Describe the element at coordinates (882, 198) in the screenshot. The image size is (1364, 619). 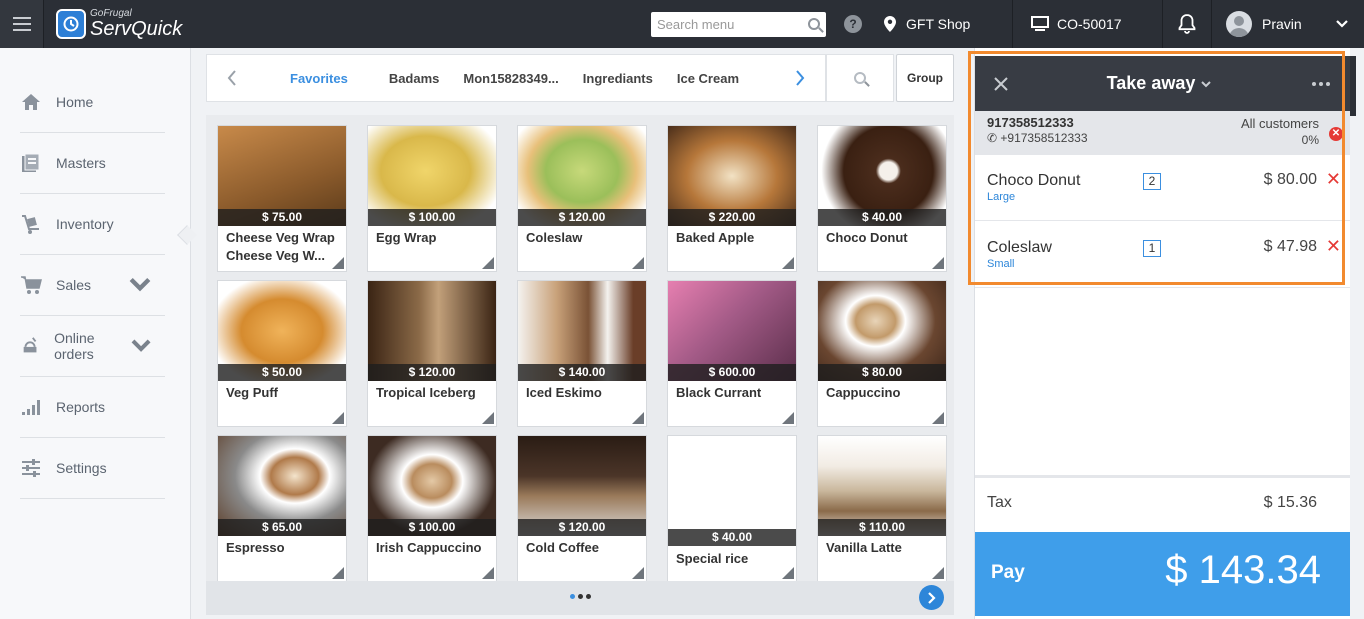
I see `product-card: $ 40.00 Choco Donut` at that location.